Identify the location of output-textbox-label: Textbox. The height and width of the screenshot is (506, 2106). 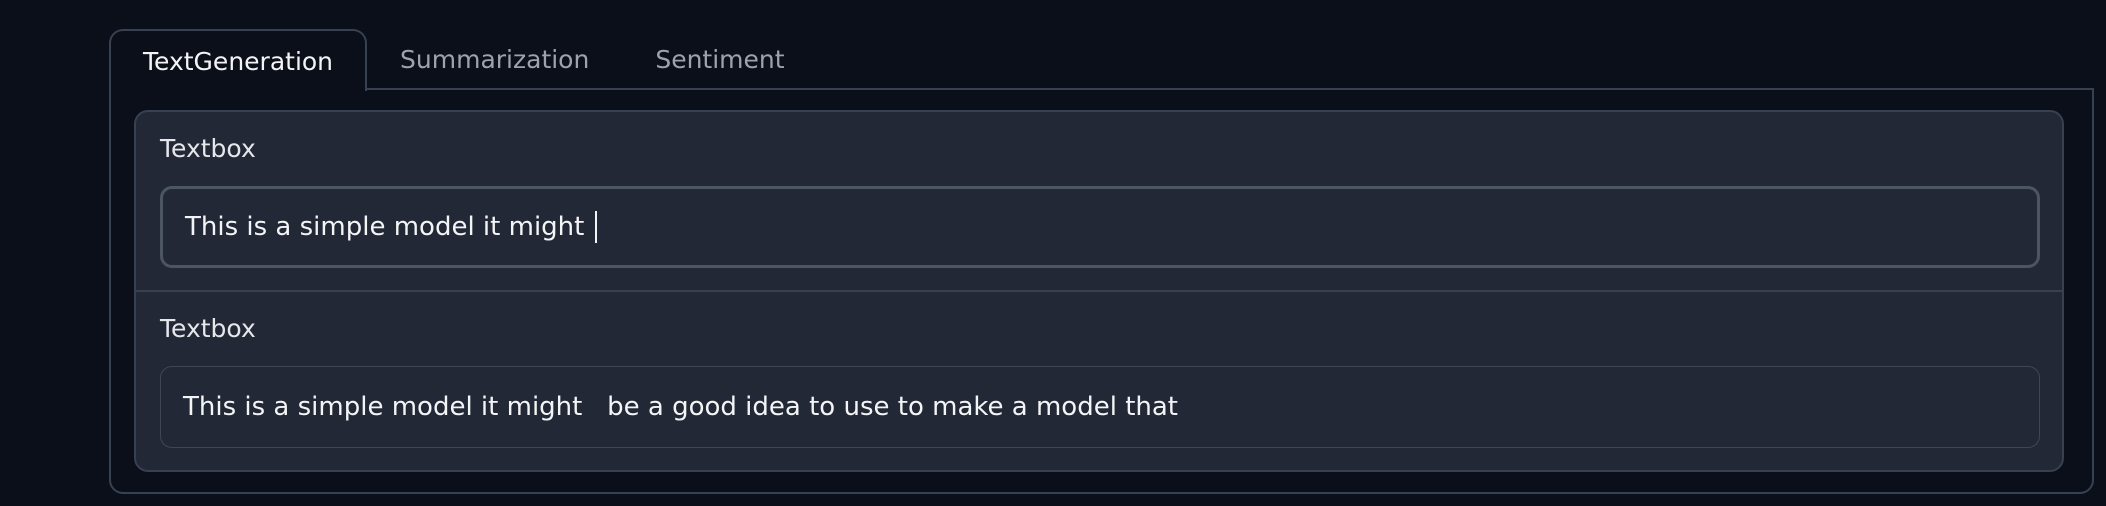
(208, 328).